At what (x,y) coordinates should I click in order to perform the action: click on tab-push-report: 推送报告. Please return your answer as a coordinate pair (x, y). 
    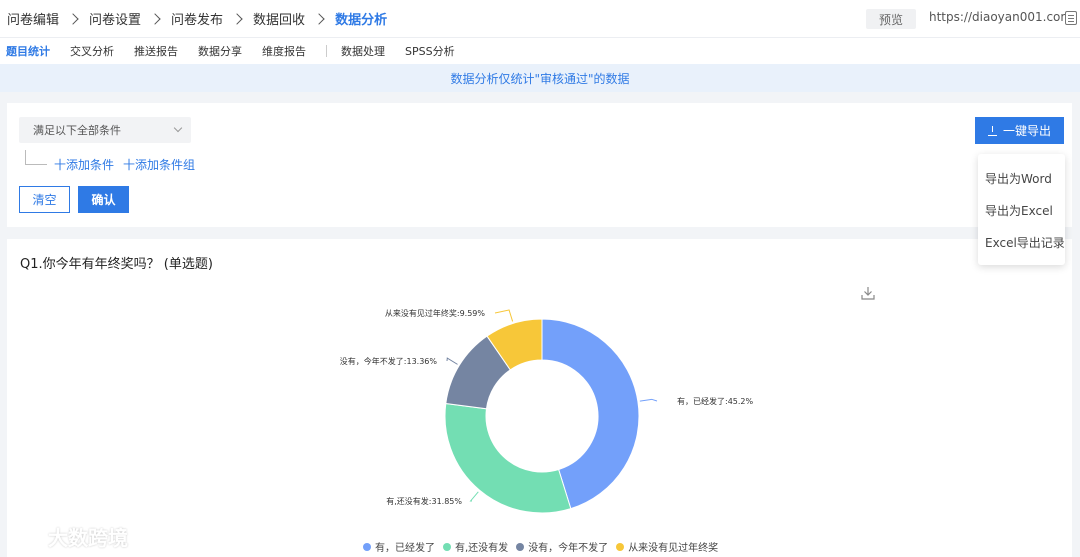
    Looking at the image, I should click on (156, 51).